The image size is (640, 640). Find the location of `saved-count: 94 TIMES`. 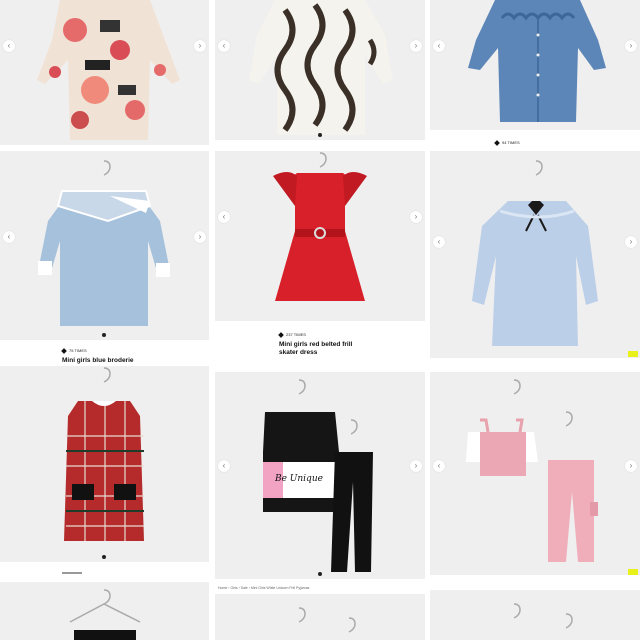

saved-count: 94 TIMES is located at coordinates (511, 142).